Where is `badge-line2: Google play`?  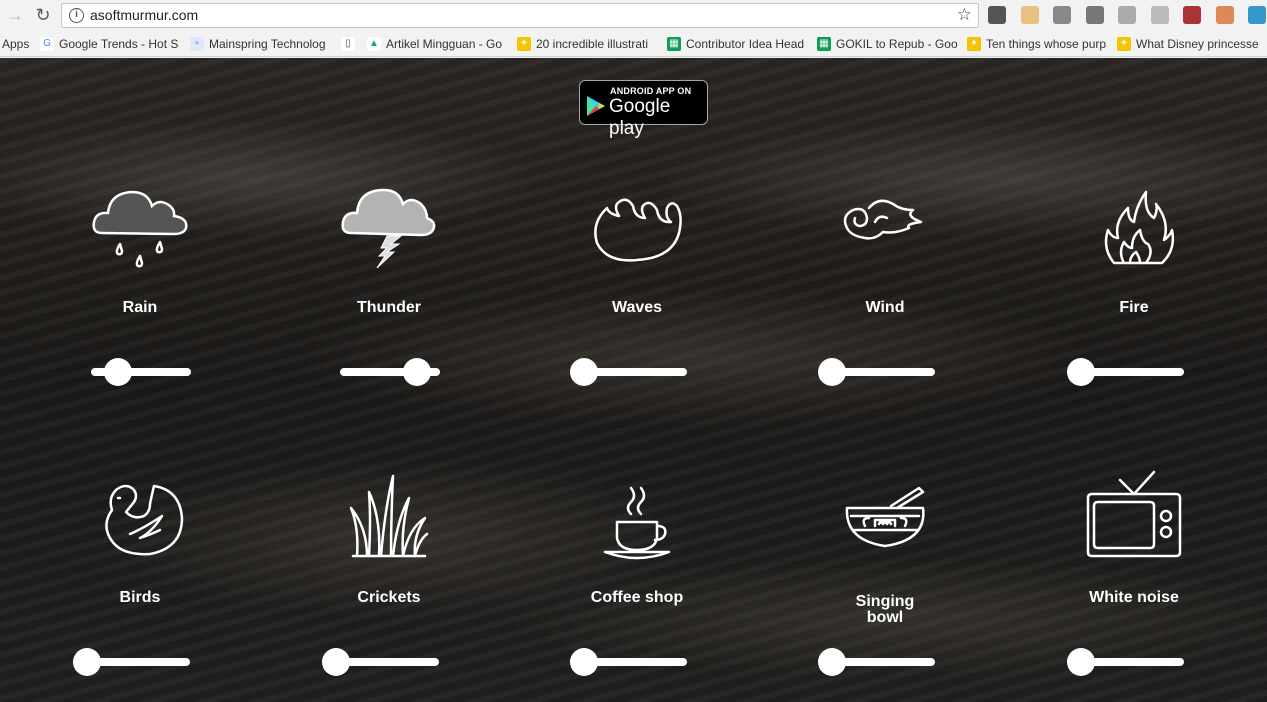
badge-line2: Google play is located at coordinates (640, 117).